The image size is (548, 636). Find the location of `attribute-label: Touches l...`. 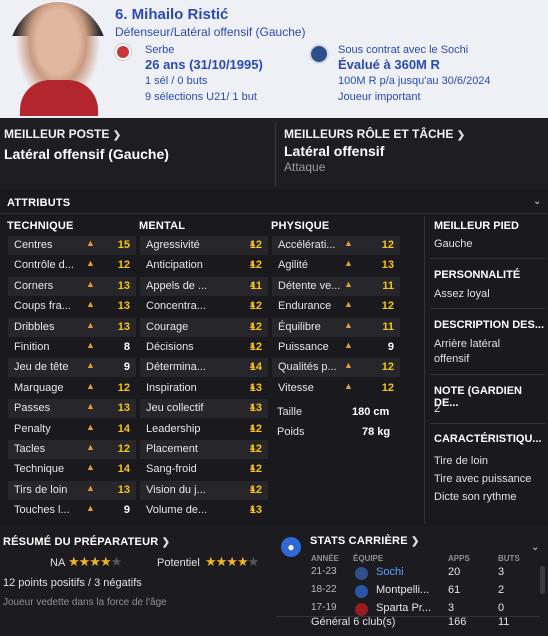

attribute-label: Touches l... is located at coordinates (42, 510).